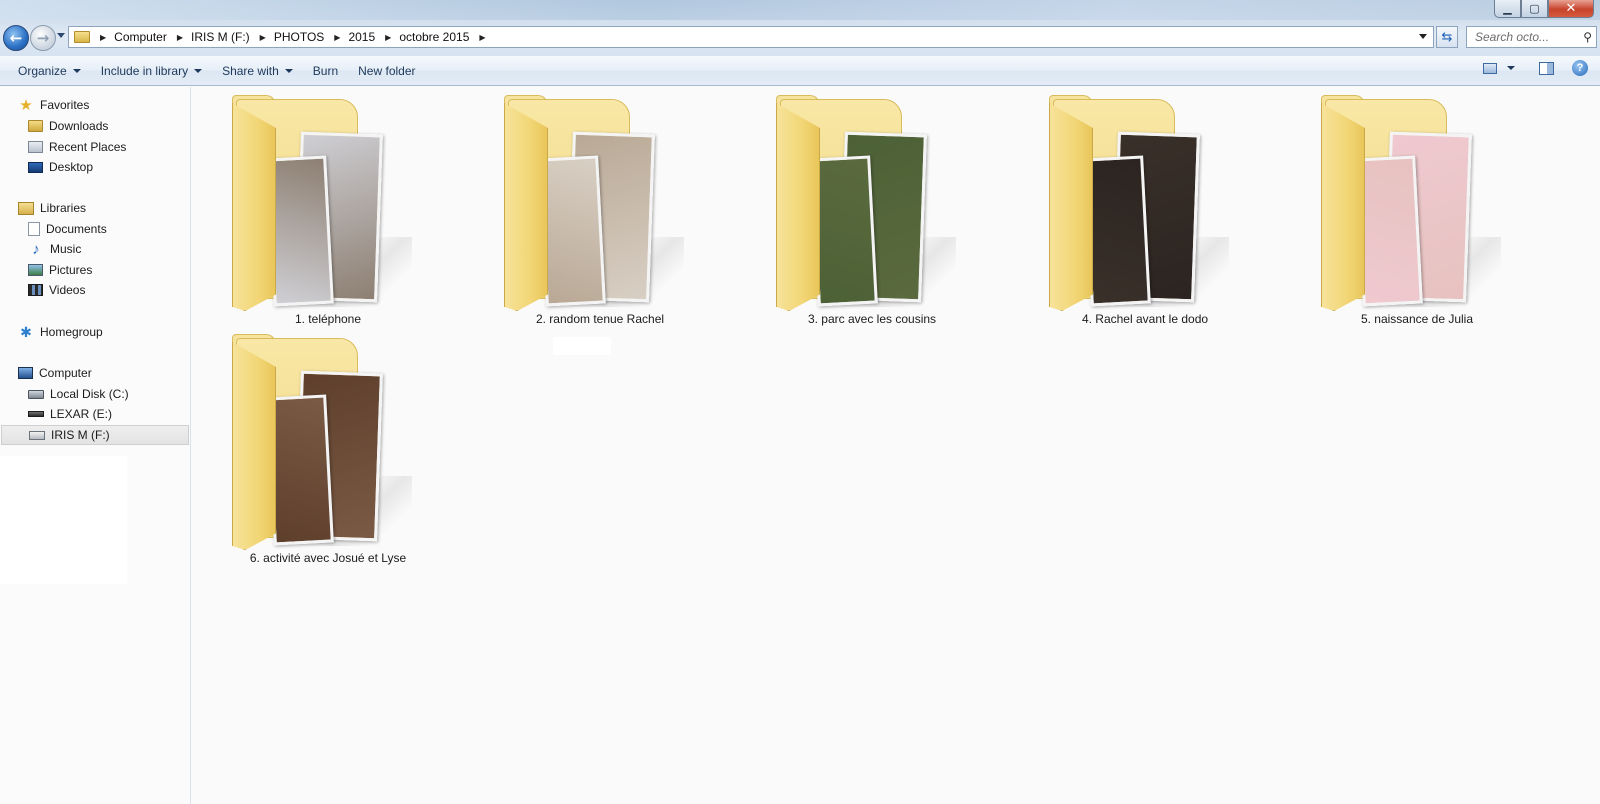 The height and width of the screenshot is (804, 1600). I want to click on sidebar-item-pictures: Pictures, so click(60, 270).